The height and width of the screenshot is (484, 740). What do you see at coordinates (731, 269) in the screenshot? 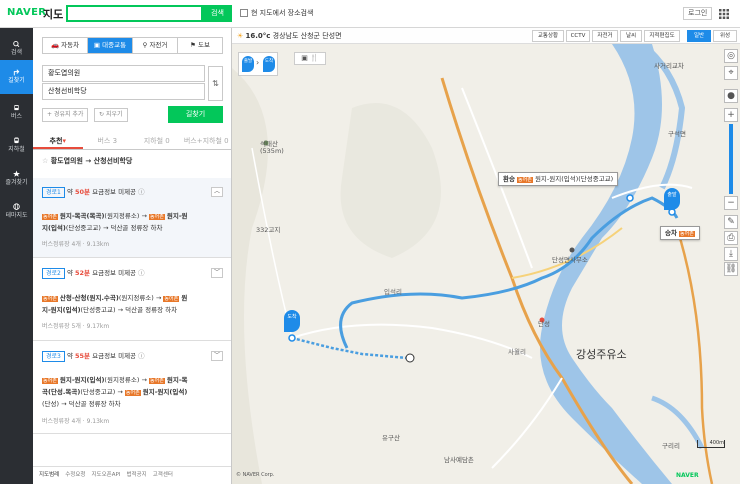
I see `link-icon: ⛓` at bounding box center [731, 269].